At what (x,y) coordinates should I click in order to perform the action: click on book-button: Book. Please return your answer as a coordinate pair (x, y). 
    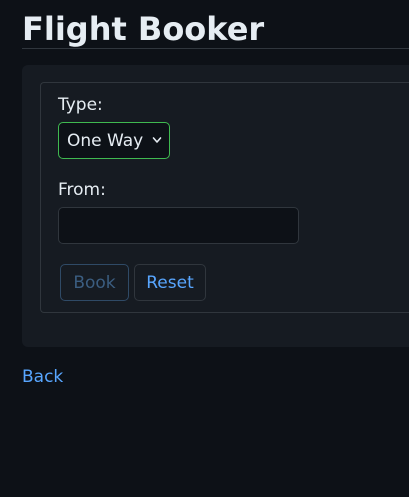
    Looking at the image, I should click on (94, 282).